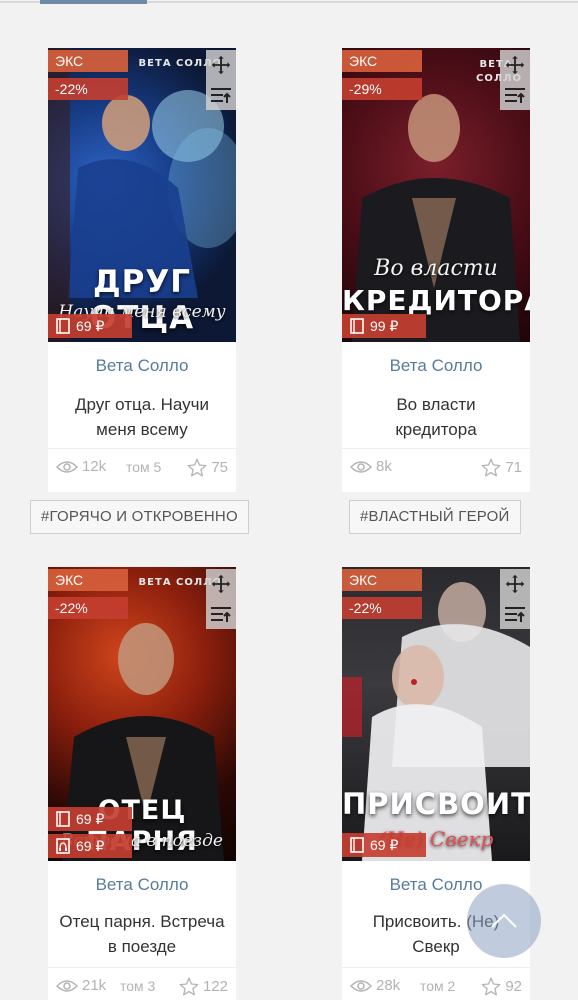 This screenshot has width=578, height=1000. What do you see at coordinates (436, 714) in the screenshot?
I see `book-cover: ПРИСВОИТЬ (Не) Свекр ЭКС -22% 69 ₽` at bounding box center [436, 714].